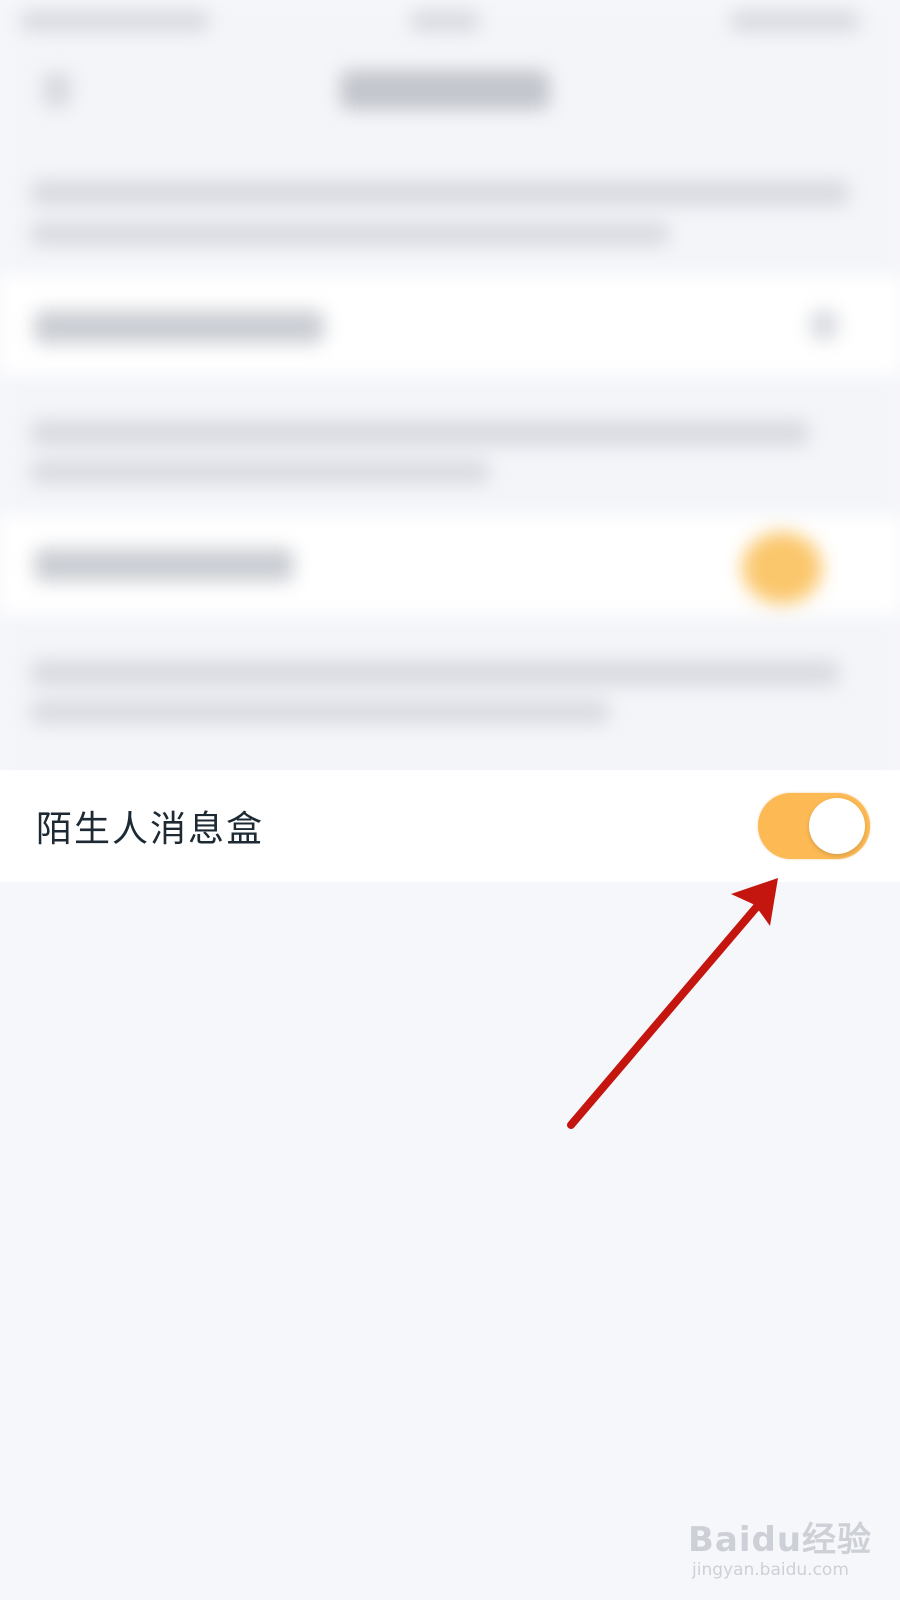 This screenshot has width=900, height=1600. I want to click on stranger-message-box-toggle, so click(814, 826).